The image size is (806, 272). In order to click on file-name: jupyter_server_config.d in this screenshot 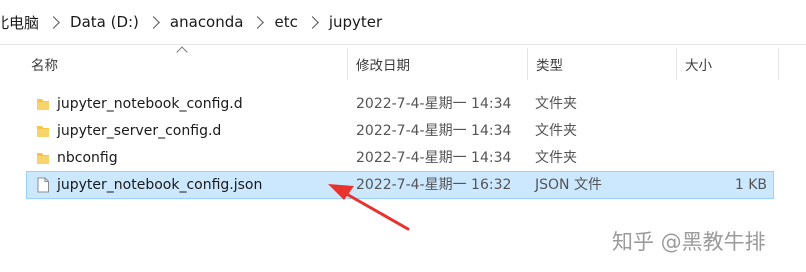, I will do `click(139, 131)`.